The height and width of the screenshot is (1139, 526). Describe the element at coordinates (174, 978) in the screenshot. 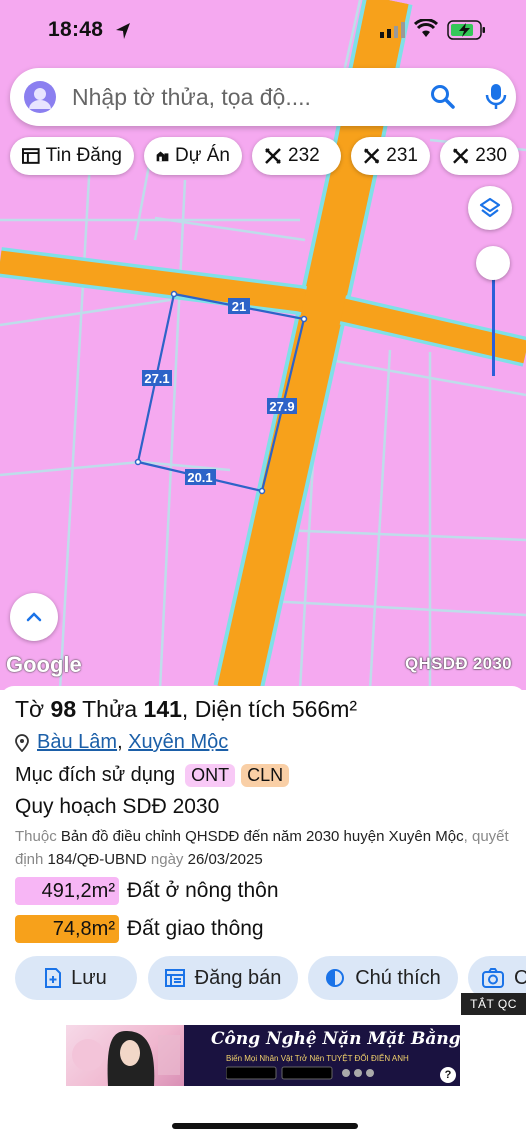

I see `listing-icon` at that location.